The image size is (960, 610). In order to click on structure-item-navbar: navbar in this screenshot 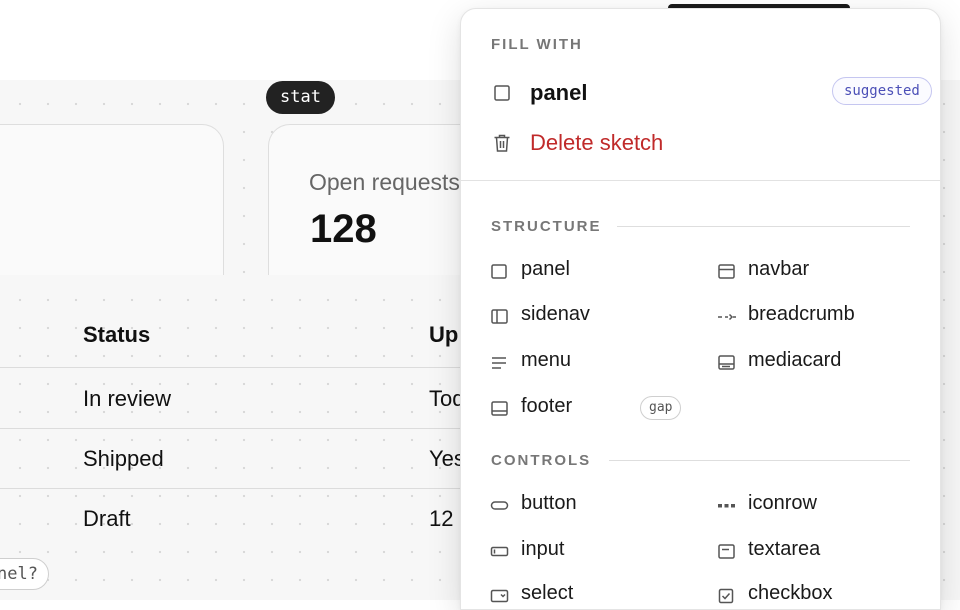, I will do `click(822, 272)`.